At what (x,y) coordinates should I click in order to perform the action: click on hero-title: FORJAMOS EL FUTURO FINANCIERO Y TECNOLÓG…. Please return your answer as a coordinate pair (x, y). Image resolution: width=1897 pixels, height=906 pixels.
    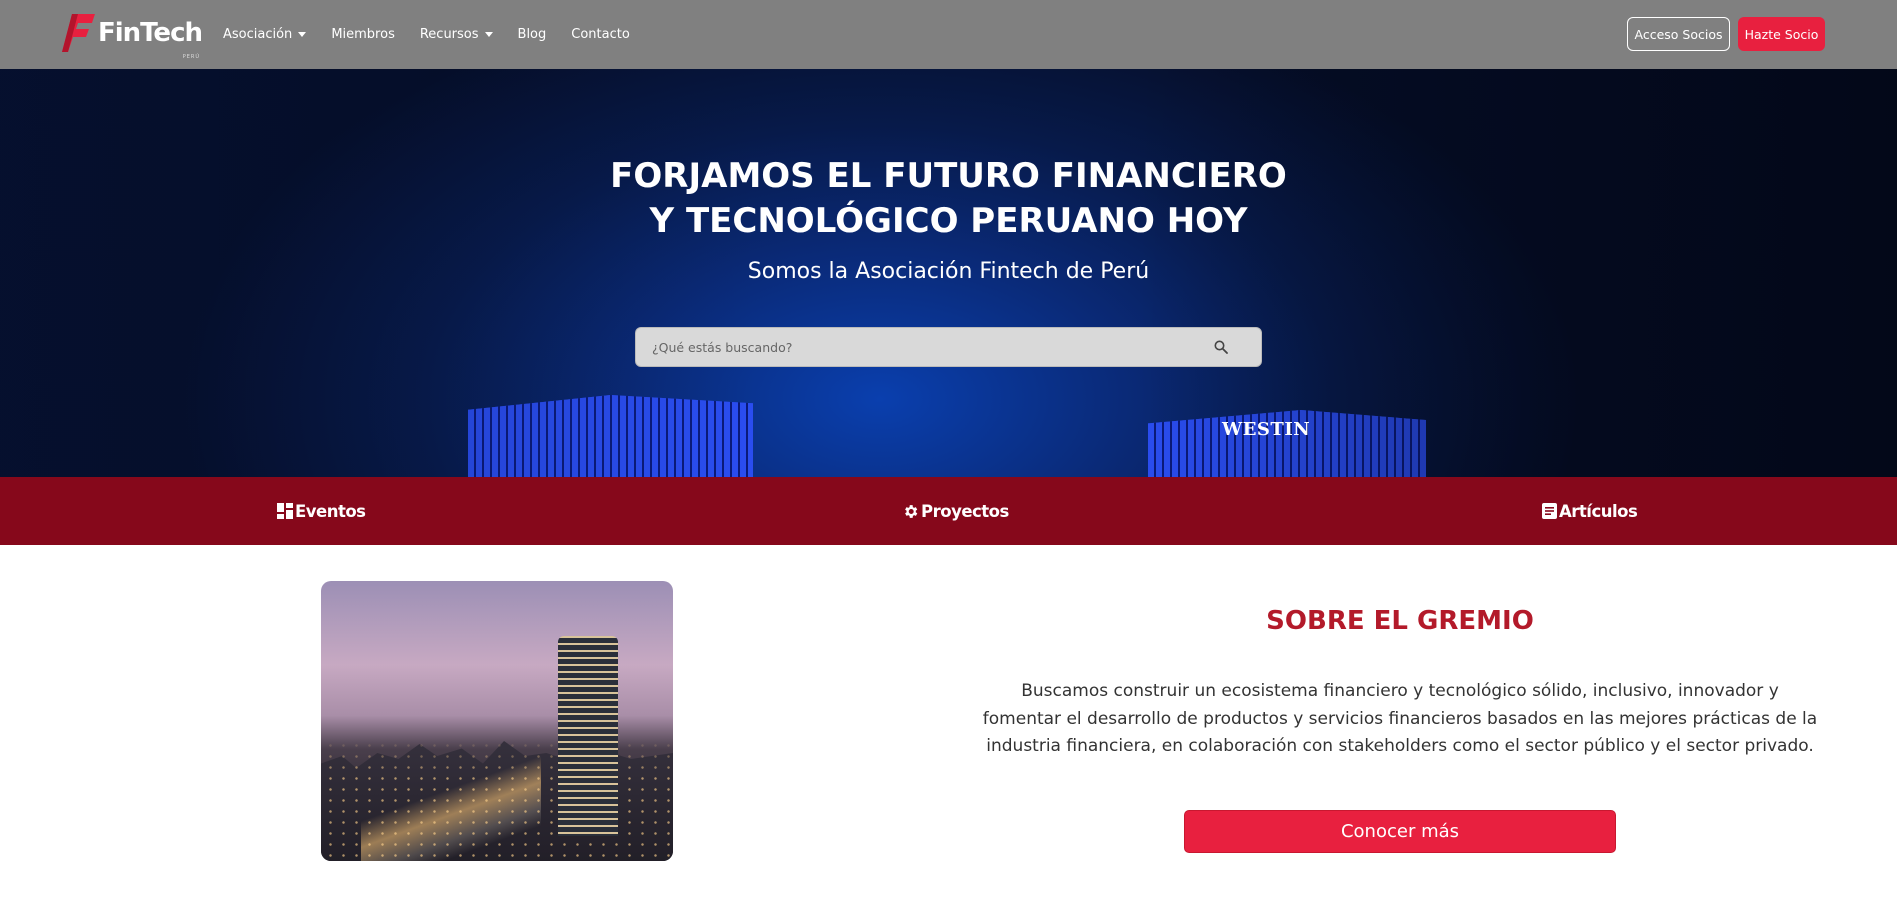
    Looking at the image, I should click on (948, 199).